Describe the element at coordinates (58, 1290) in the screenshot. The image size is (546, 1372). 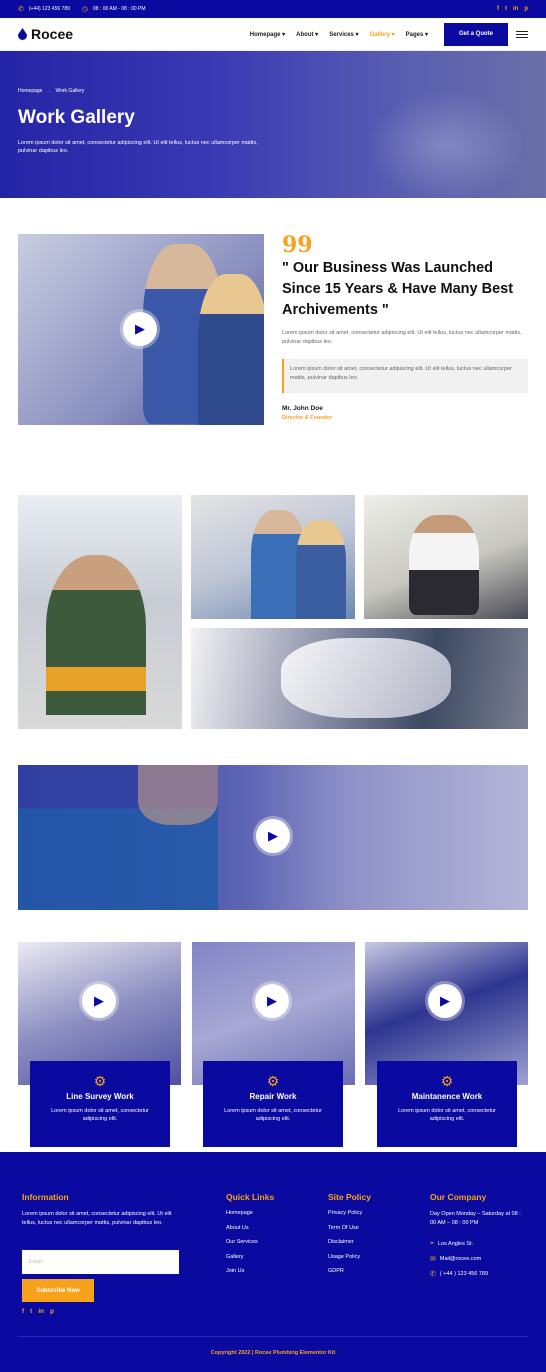
I see `subscribe-button: Subscribe Now` at that location.